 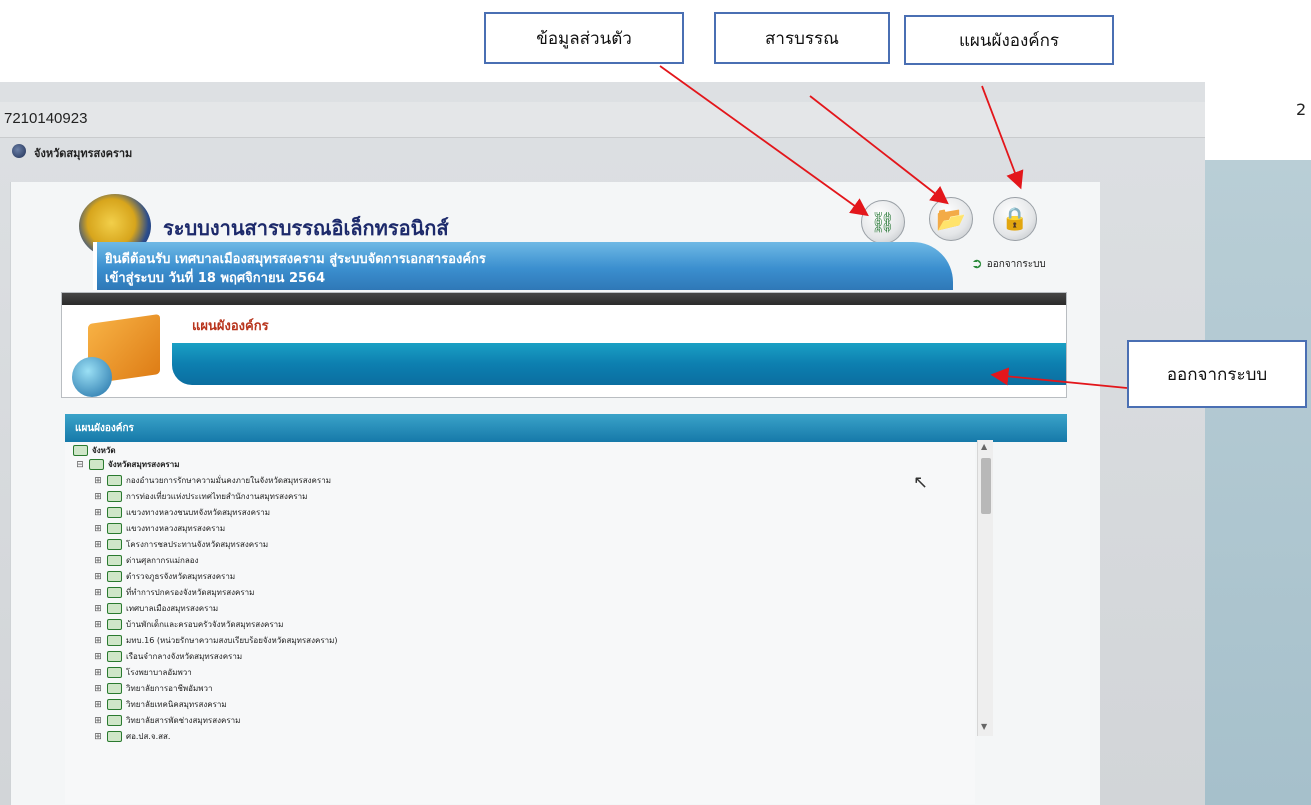 I want to click on tree-item: ⊞ แขวงทางหลวงชนบทจังหวัดสมุทรสงคราม, so click(x=181, y=512).